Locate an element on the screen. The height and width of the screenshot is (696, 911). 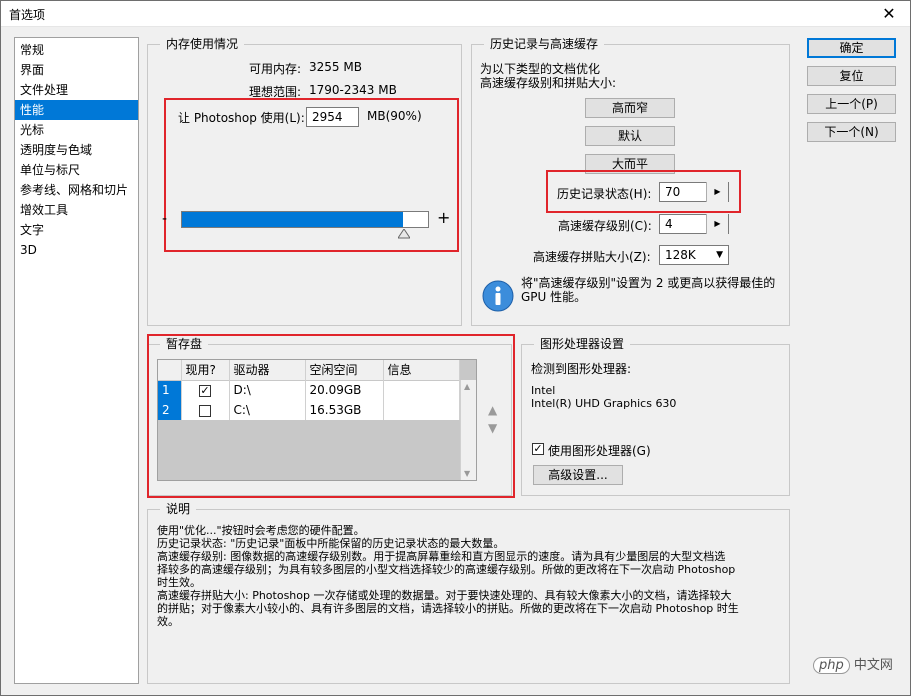
sidebar-item-transparency: 透明度与色域 is located at coordinates (76, 150).